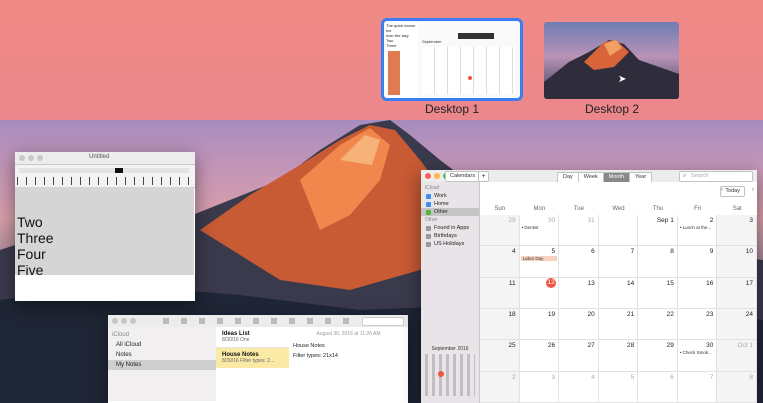 Image resolution: width=763 pixels, height=403 pixels. I want to click on folder-all-icloud: All iCloud, so click(162, 345).